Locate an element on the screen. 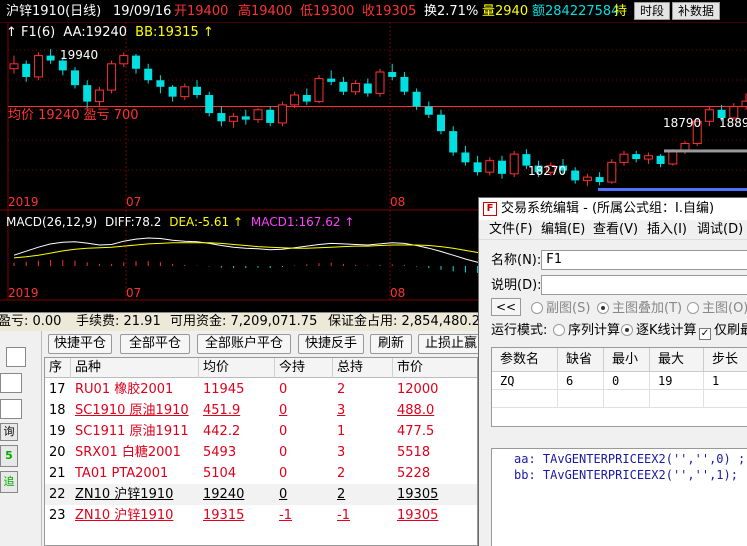 The width and height of the screenshot is (747, 546). menu-view: 查看(V) is located at coordinates (615, 230).